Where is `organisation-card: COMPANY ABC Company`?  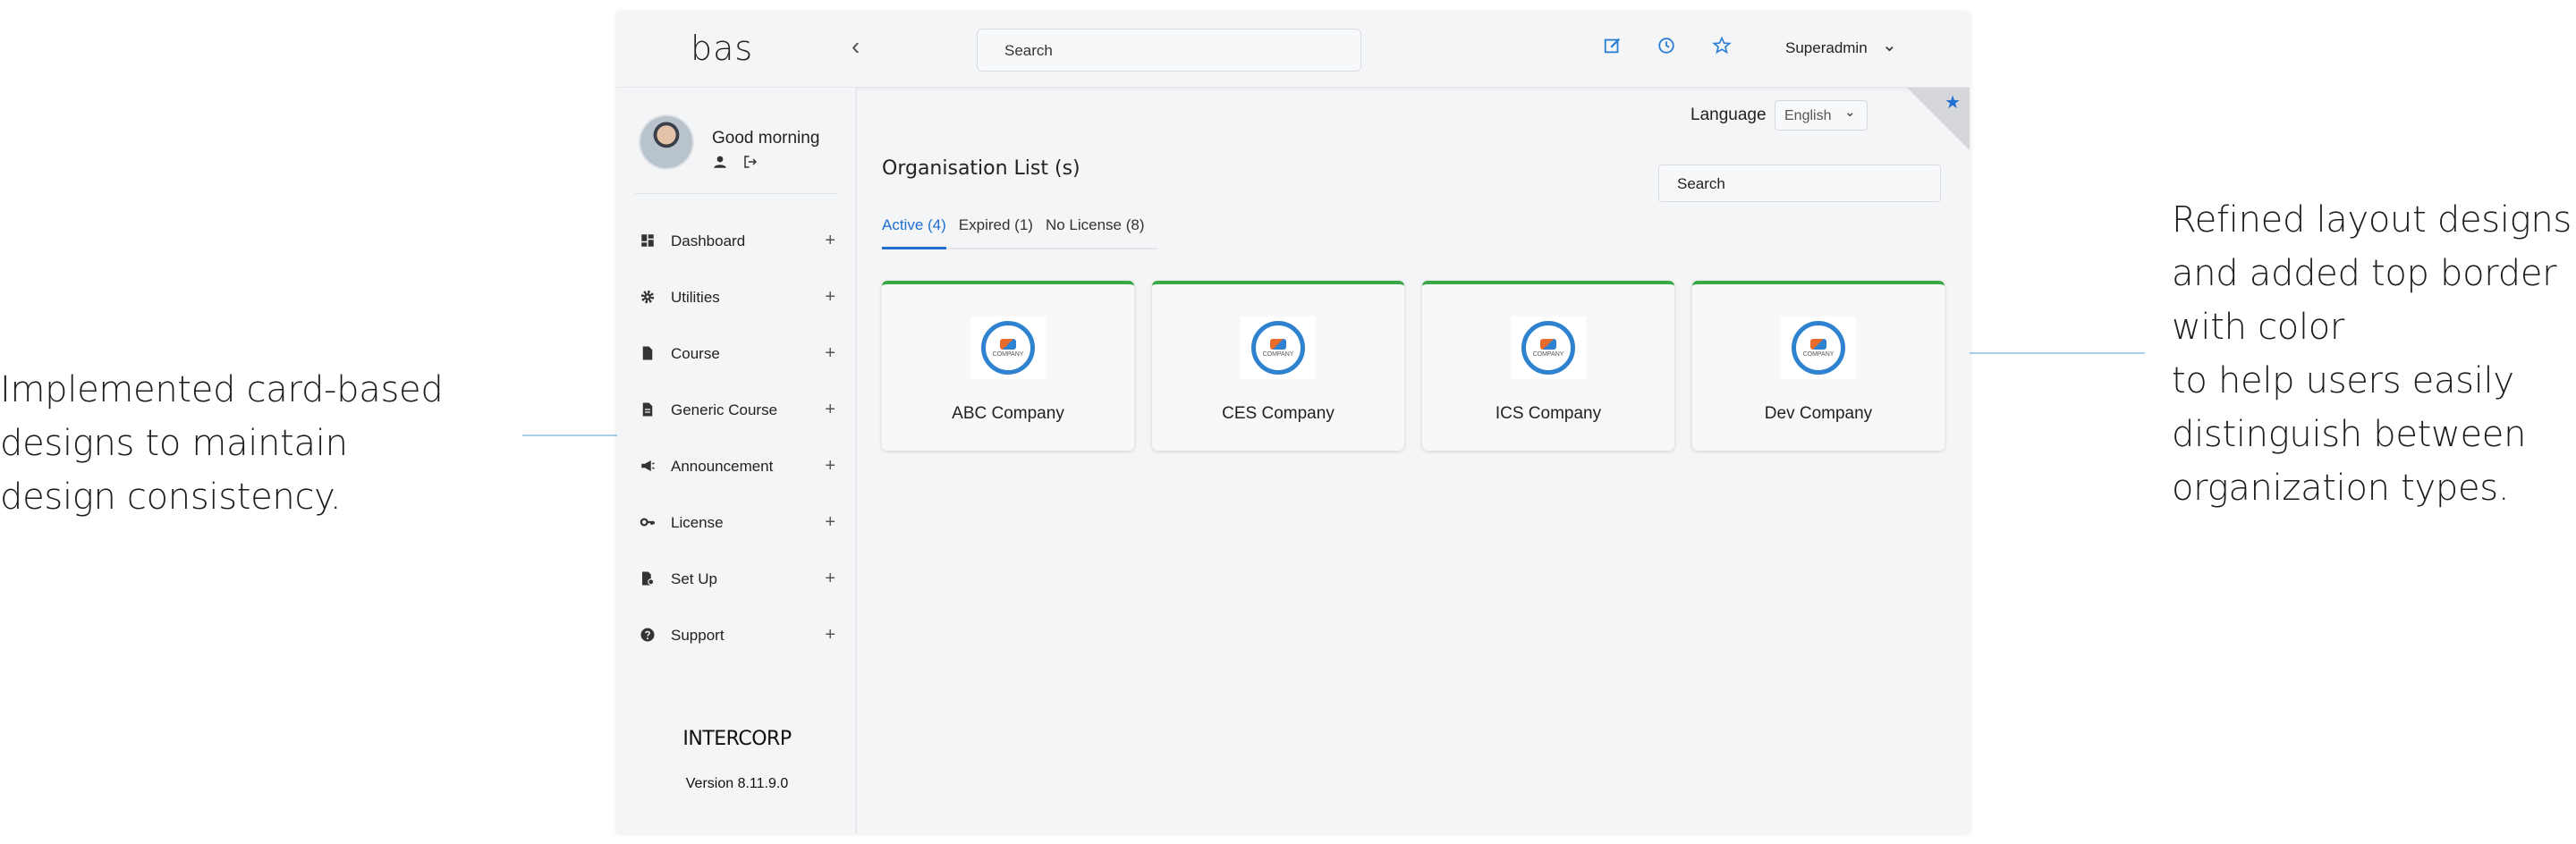 organisation-card: COMPANY ABC Company is located at coordinates (1008, 366).